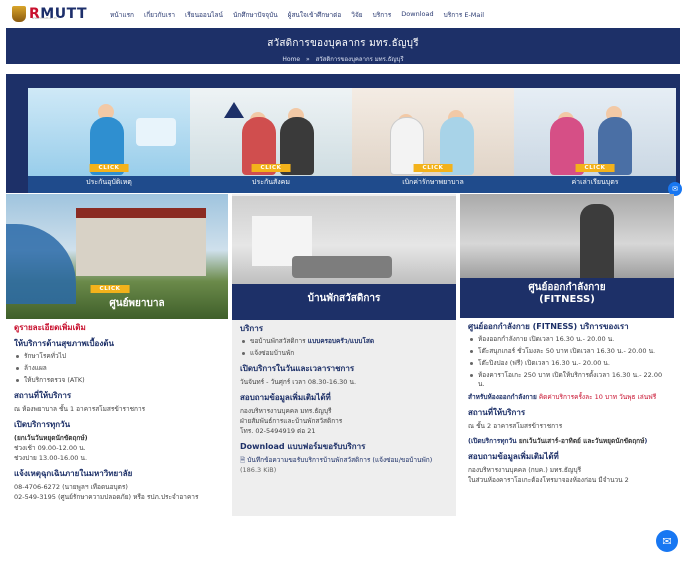 This screenshot has width=686, height=565. I want to click on breadcrumb-current: สวัสดิการของบุคลากร มทร.ธัญบุรี, so click(359, 59).